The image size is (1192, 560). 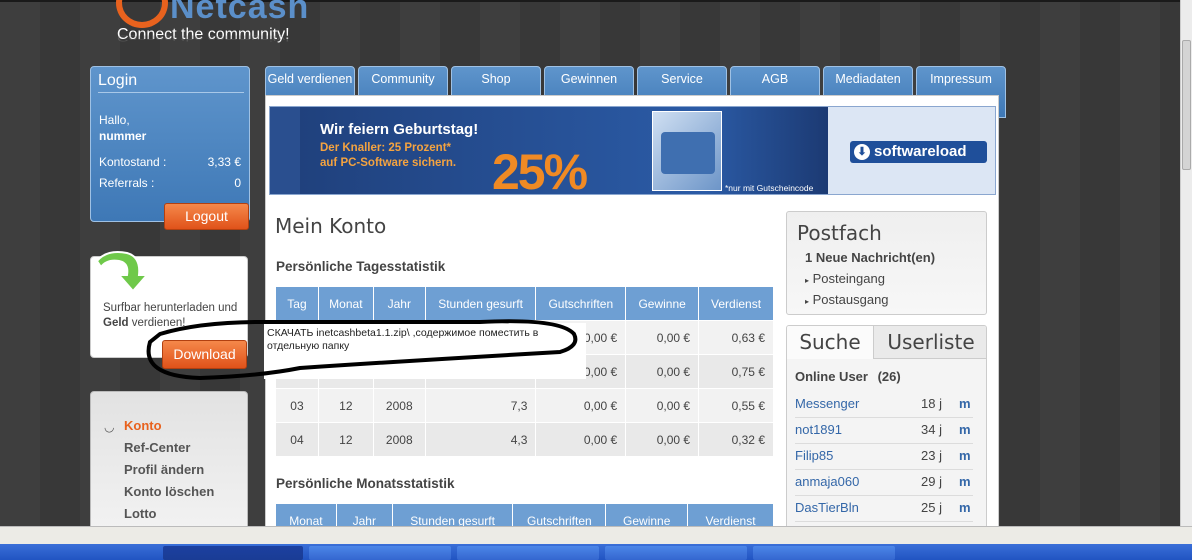 I want to click on referrals-label: Referrals :, so click(x=127, y=183).